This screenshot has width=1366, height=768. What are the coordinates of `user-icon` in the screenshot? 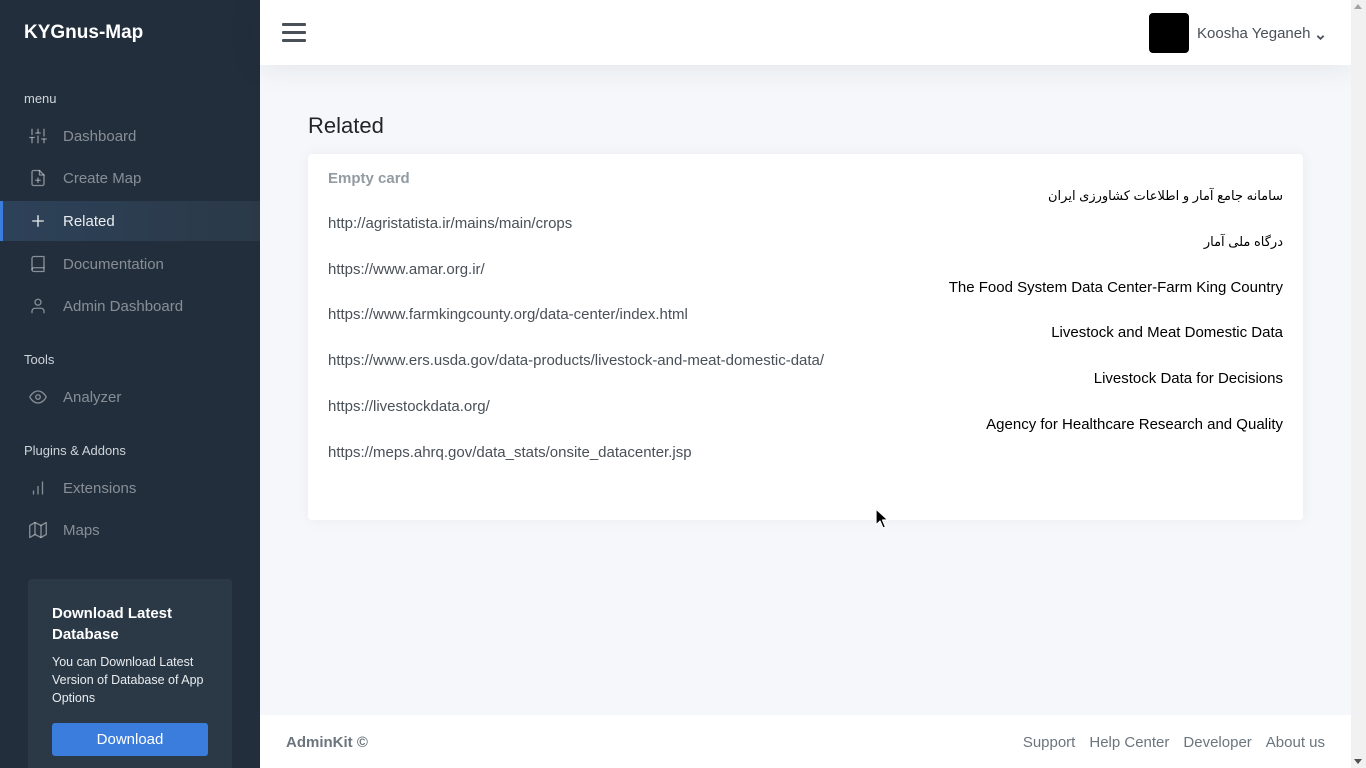 It's located at (38, 306).